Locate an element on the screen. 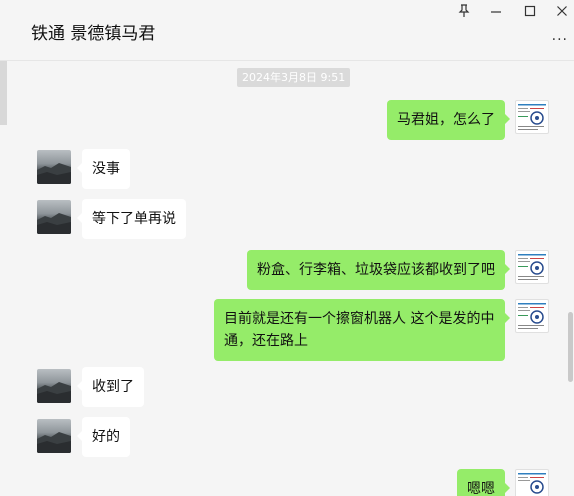 Image resolution: width=574 pixels, height=496 pixels. maximize-icon is located at coordinates (530, 12).